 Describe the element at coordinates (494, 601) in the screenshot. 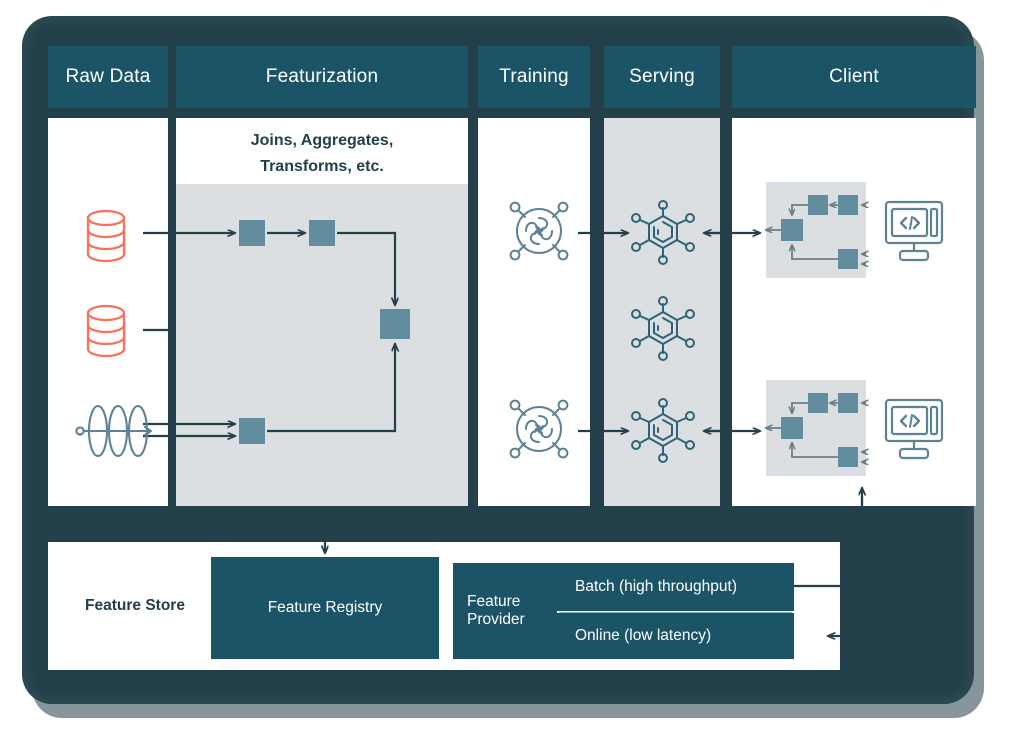

I see `feature-provider-label-line-1: Feature` at that location.